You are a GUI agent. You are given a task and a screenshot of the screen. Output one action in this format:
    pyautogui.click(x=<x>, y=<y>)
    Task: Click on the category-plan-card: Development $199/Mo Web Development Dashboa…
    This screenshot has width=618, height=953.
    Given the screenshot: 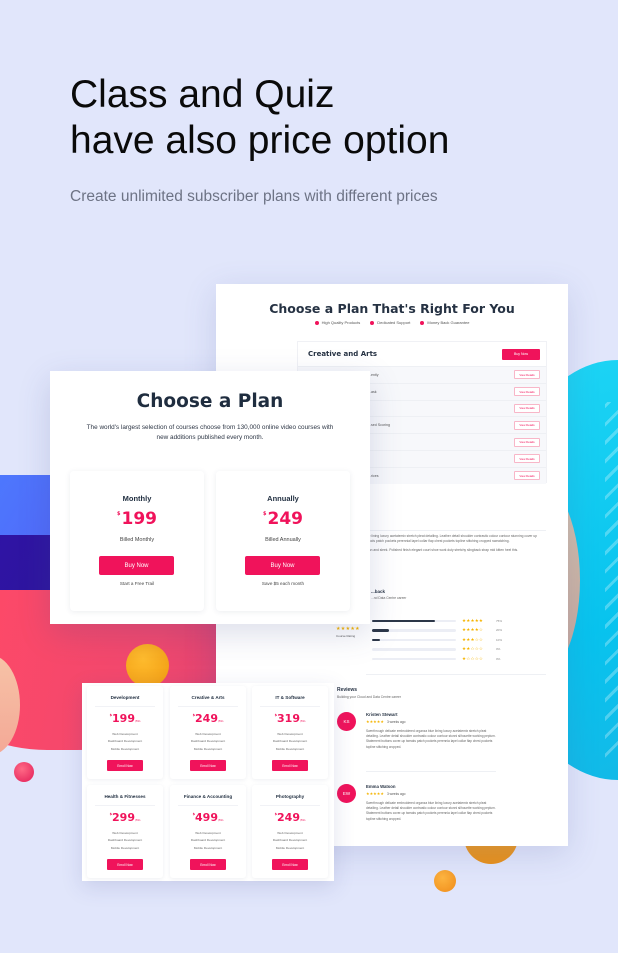 What is the action you would take?
    pyautogui.click(x=125, y=732)
    